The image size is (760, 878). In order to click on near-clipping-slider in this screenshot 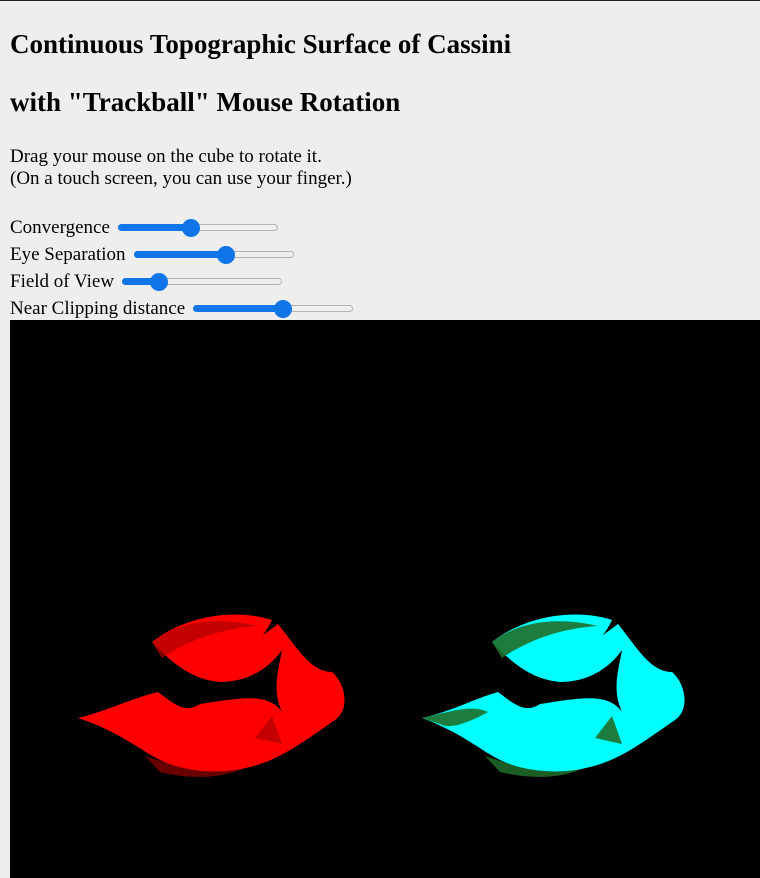, I will do `click(273, 309)`.